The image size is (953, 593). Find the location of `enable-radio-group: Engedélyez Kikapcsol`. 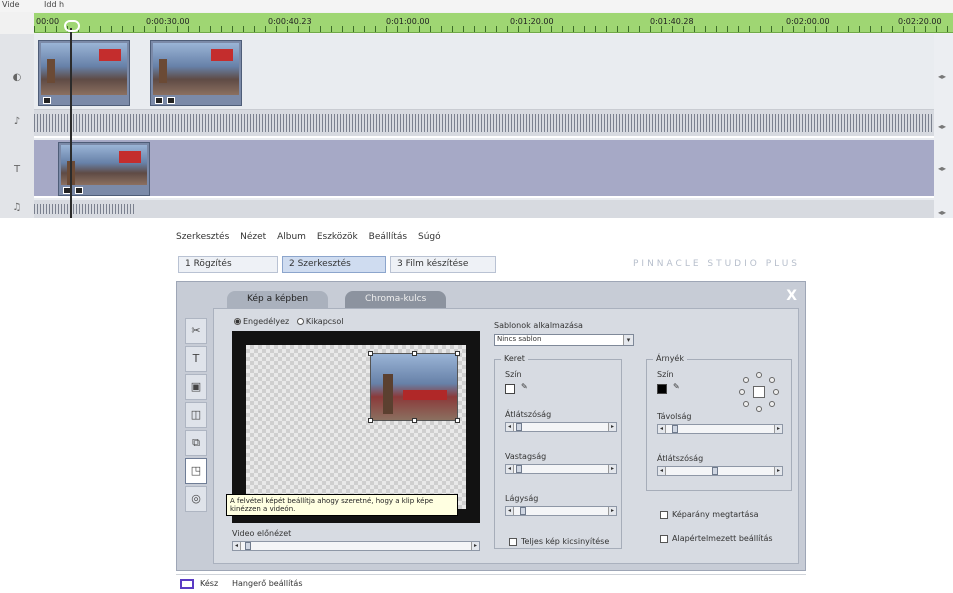

enable-radio-group: Engedélyez Kikapcsol is located at coordinates (288, 321).